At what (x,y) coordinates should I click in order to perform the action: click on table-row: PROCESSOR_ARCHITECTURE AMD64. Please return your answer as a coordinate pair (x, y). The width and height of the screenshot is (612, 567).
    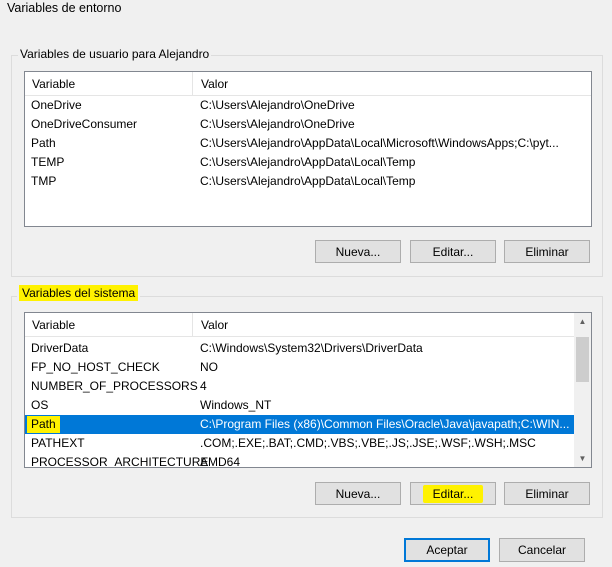
    Looking at the image, I should click on (299, 460).